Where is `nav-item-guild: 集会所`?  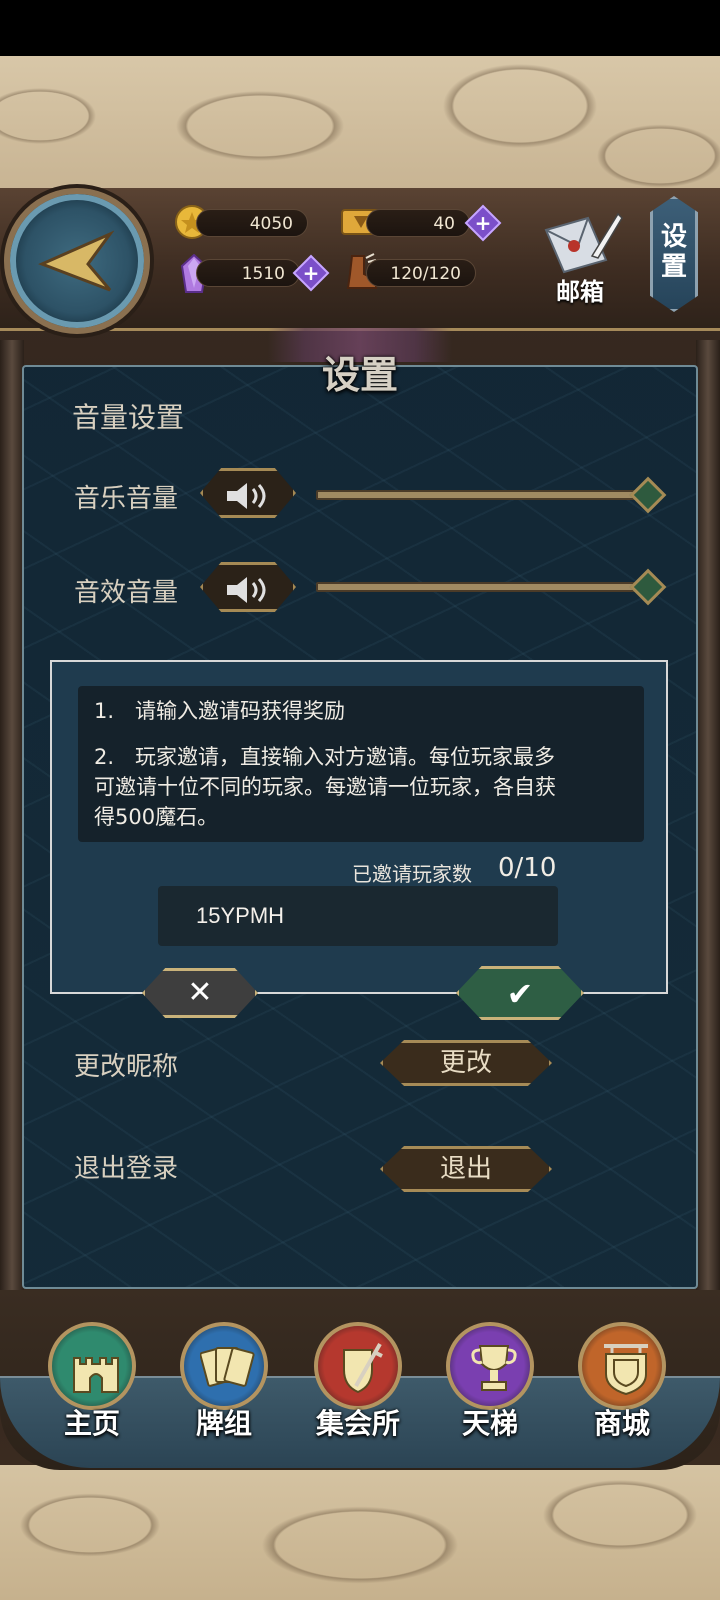
nav-item-guild: 集会所 is located at coordinates (358, 1387).